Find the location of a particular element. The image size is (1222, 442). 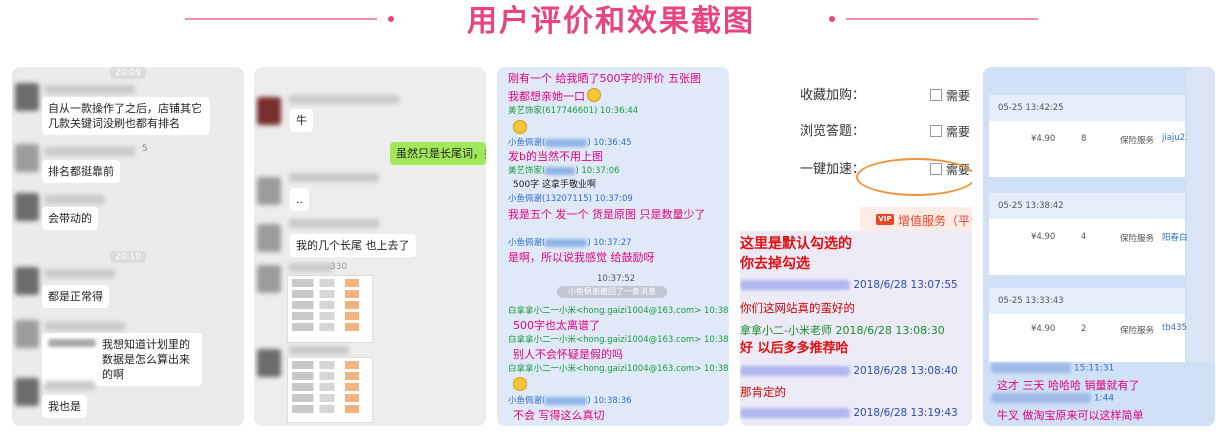

chat-sender: 拿拿小二-小米老师 2018/6/28 13:08:30 is located at coordinates (842, 330).